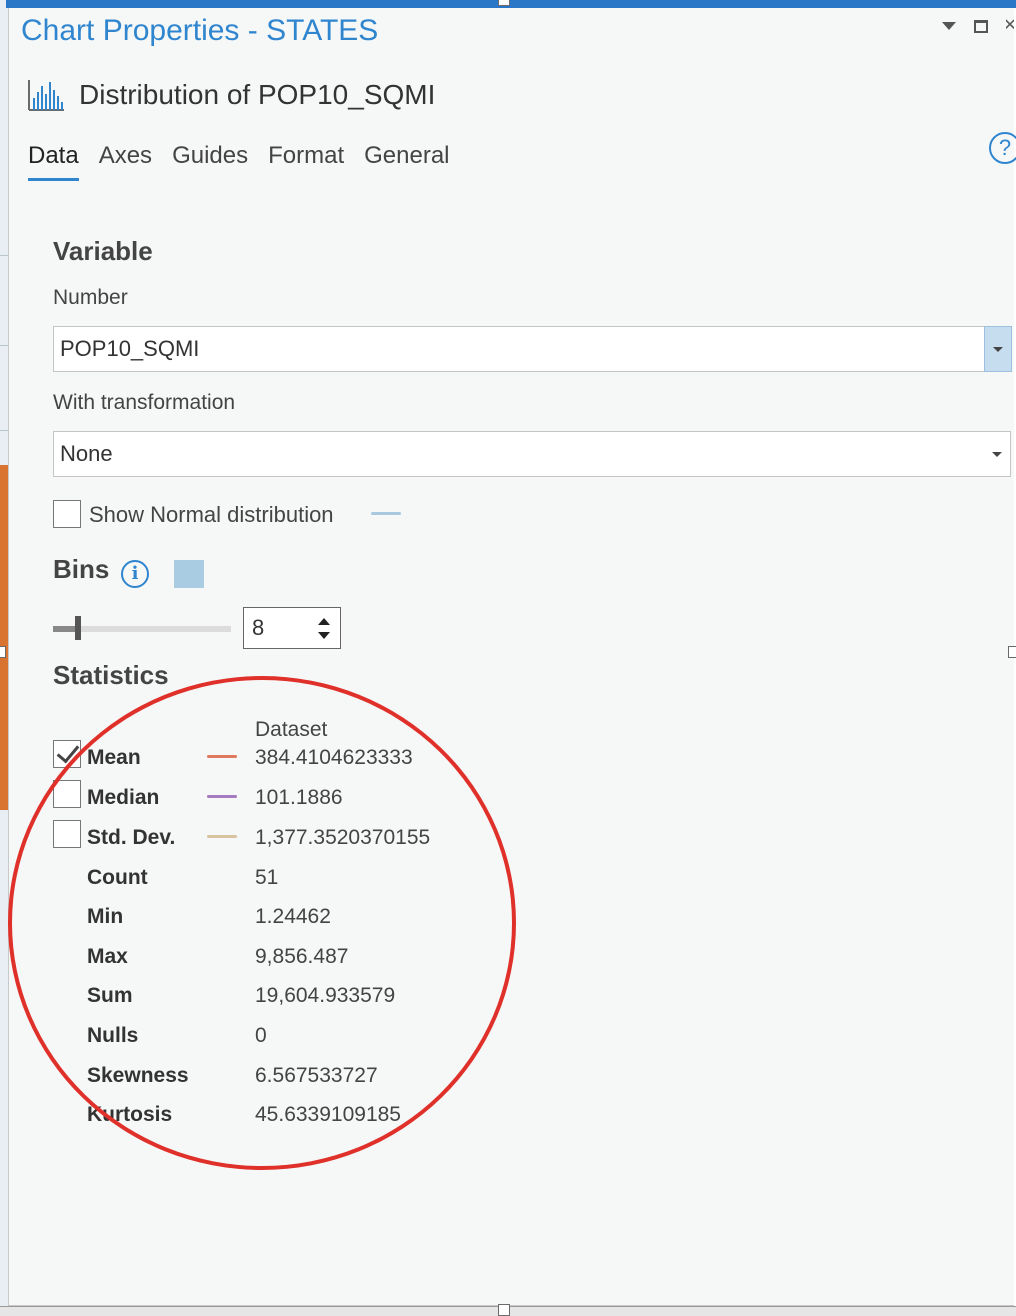 The image size is (1016, 1316). I want to click on stat-value: 1.24462, so click(293, 916).